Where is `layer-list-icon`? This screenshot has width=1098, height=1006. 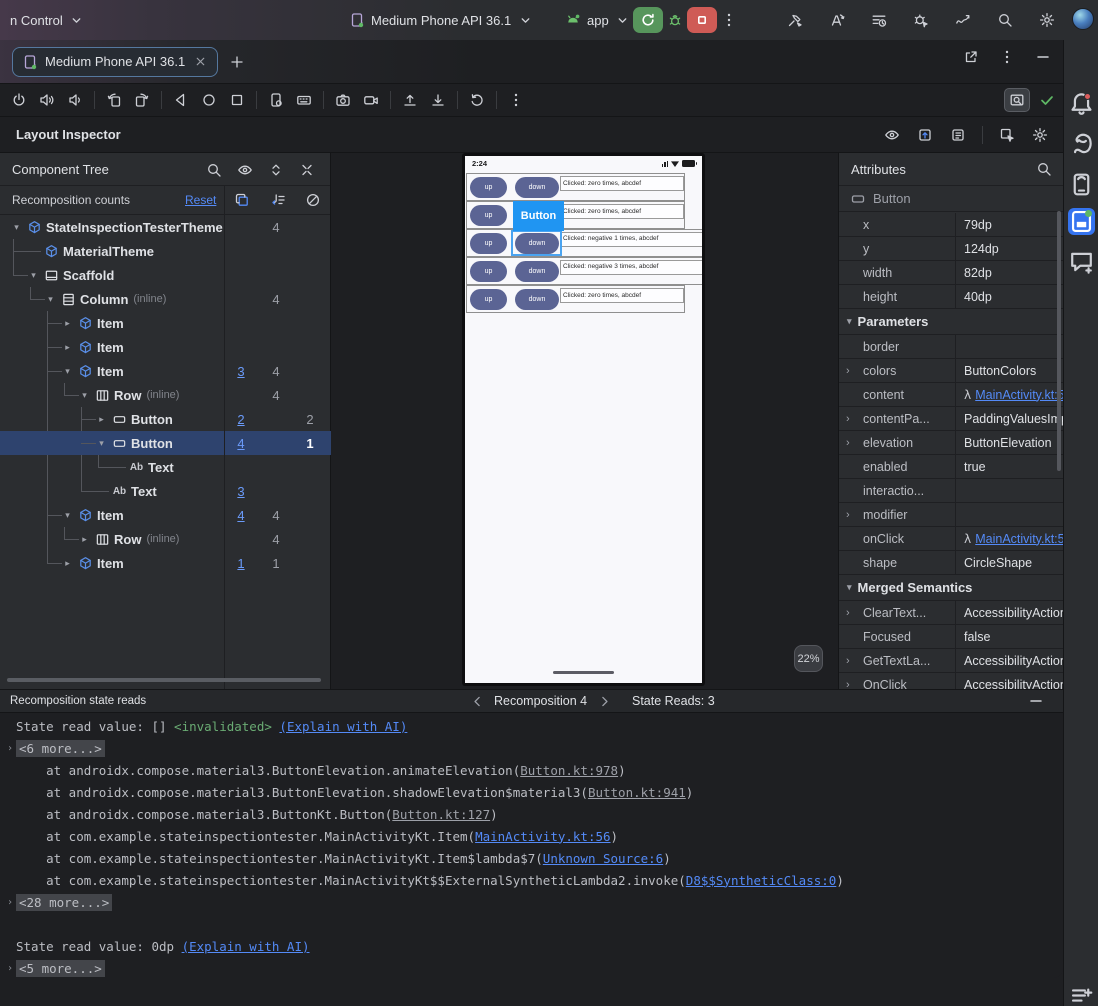 layer-list-icon is located at coordinates (958, 135).